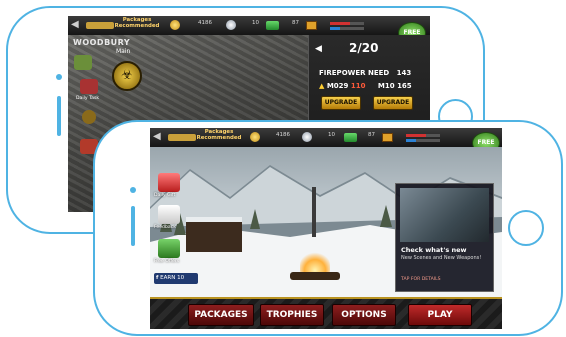 The width and height of the screenshot is (566, 337). I want to click on watch-tower, so click(314, 212).